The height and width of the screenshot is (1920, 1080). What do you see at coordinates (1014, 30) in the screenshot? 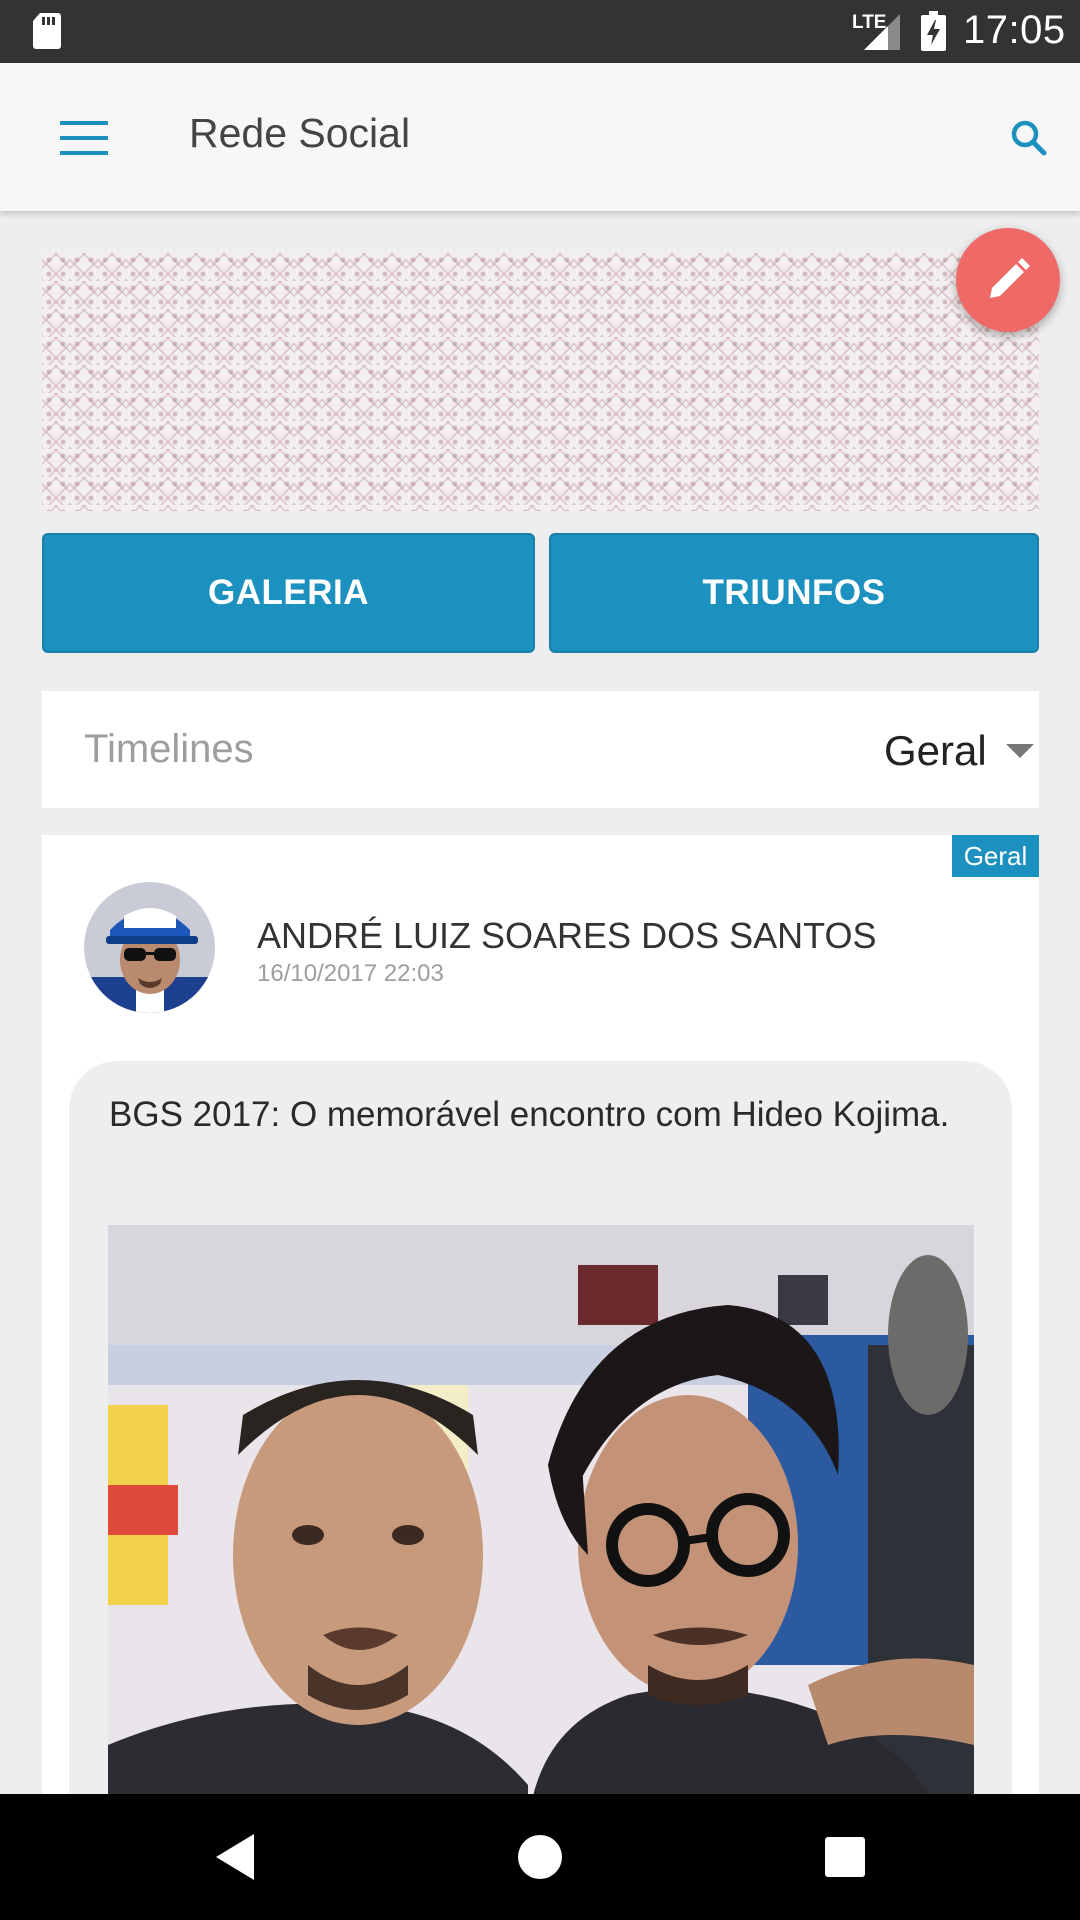
I see `status-time: 17:05` at bounding box center [1014, 30].